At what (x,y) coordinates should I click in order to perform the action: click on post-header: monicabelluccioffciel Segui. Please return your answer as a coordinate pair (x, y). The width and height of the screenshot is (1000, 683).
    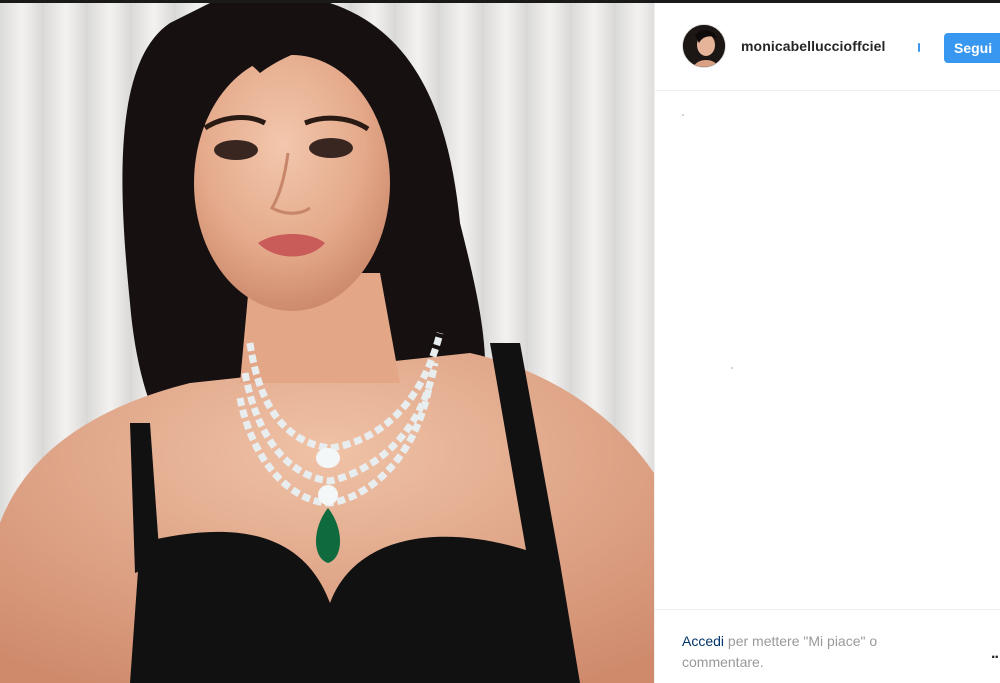
    Looking at the image, I should click on (827, 47).